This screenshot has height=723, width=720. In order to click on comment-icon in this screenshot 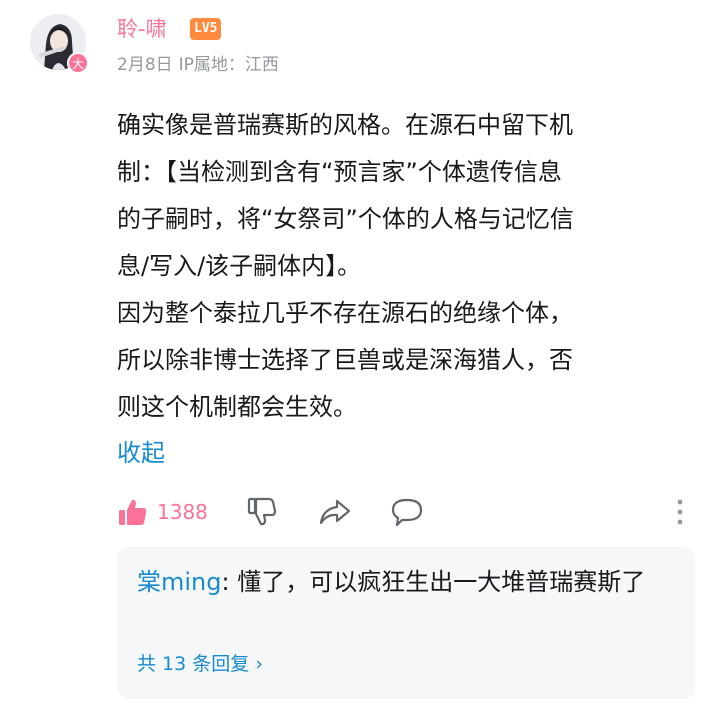, I will do `click(407, 512)`.